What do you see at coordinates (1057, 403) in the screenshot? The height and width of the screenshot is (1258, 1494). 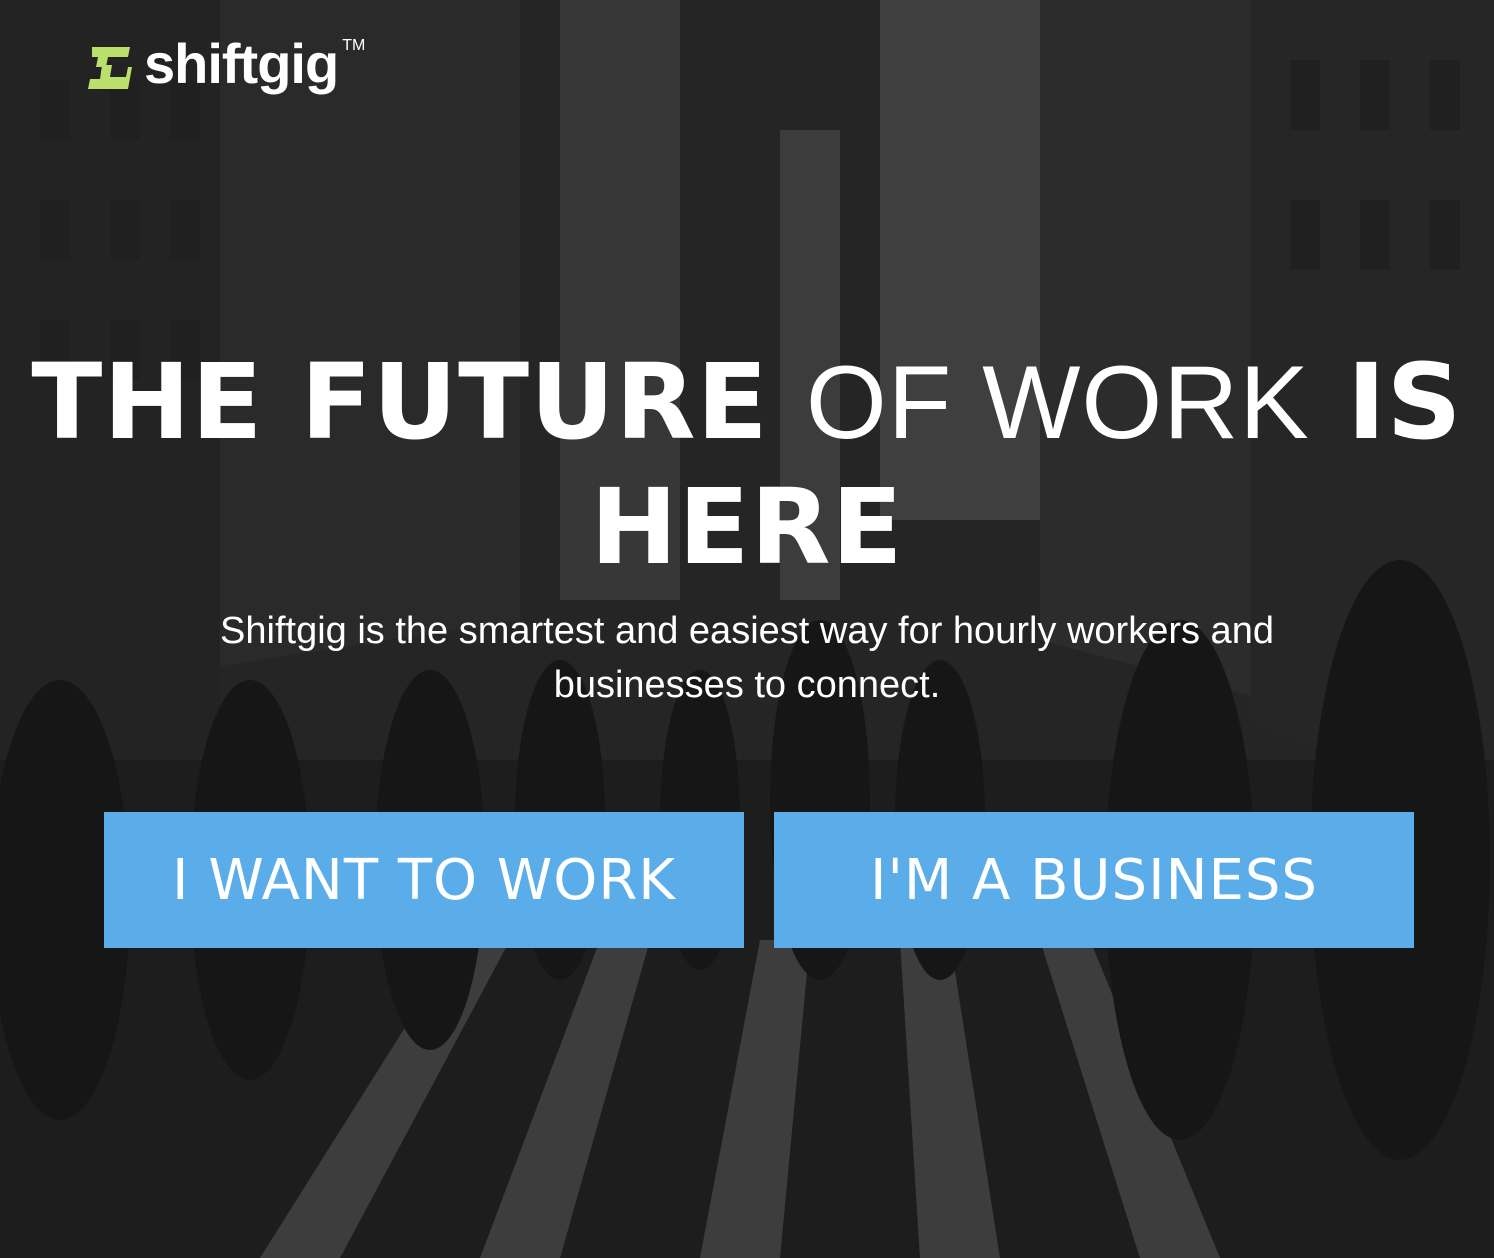 I see `headline-part-2: OF WORK` at bounding box center [1057, 403].